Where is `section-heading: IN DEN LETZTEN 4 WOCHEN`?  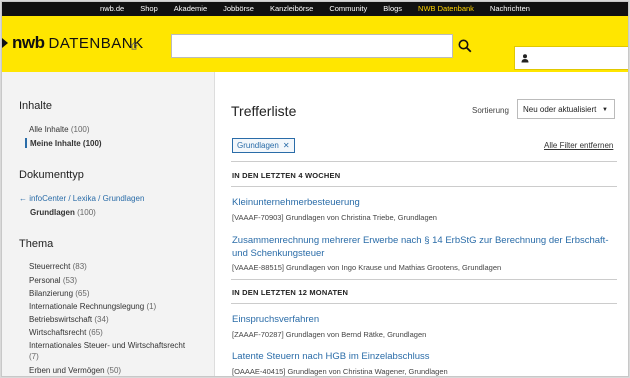
section-heading: IN DEN LETZTEN 4 WOCHEN is located at coordinates (286, 175).